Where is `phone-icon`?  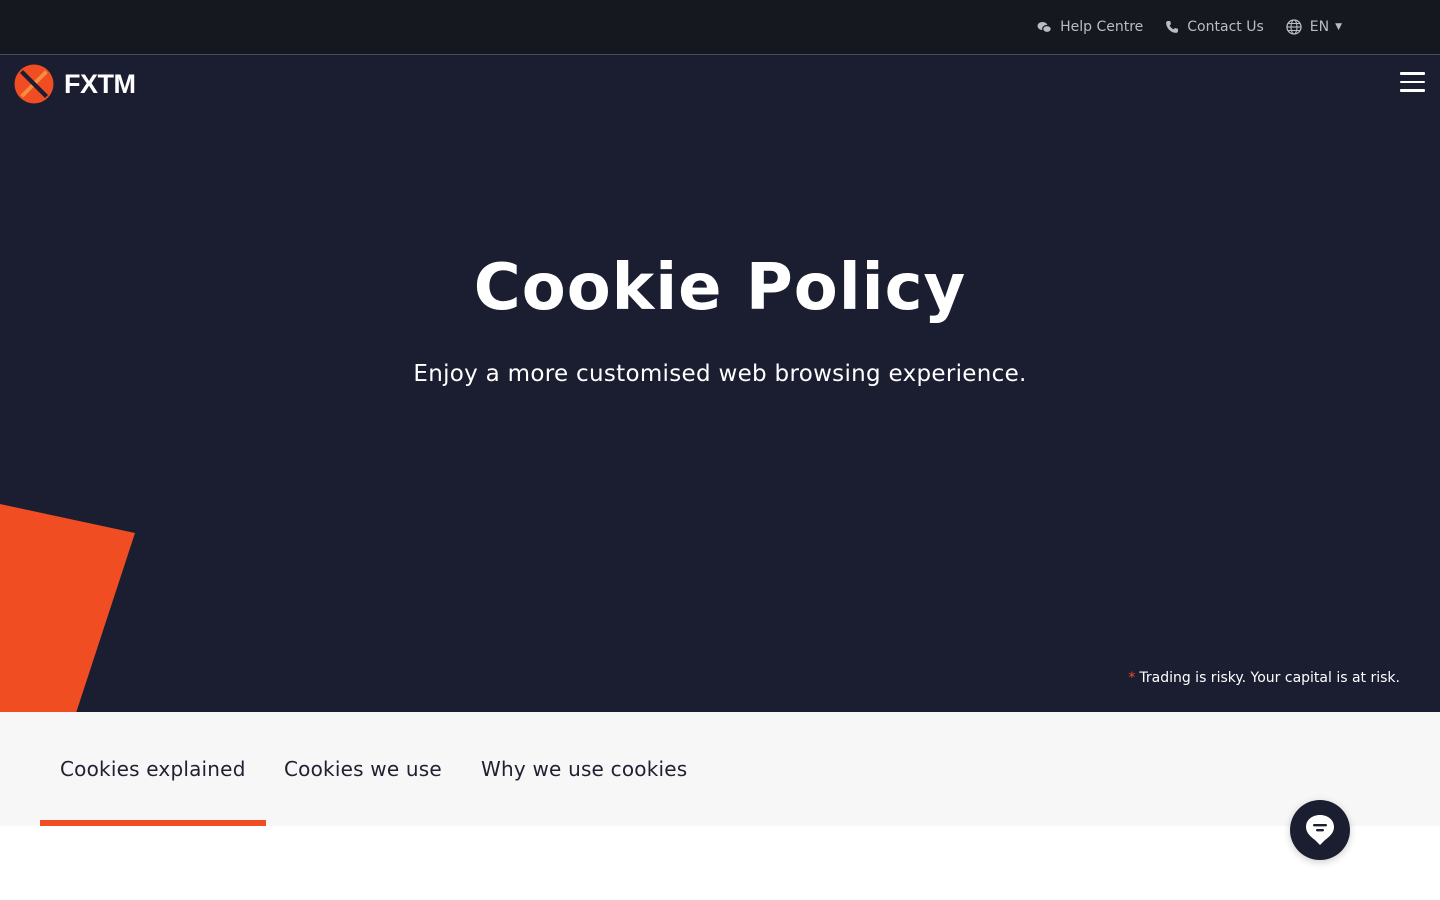
phone-icon is located at coordinates (1172, 27).